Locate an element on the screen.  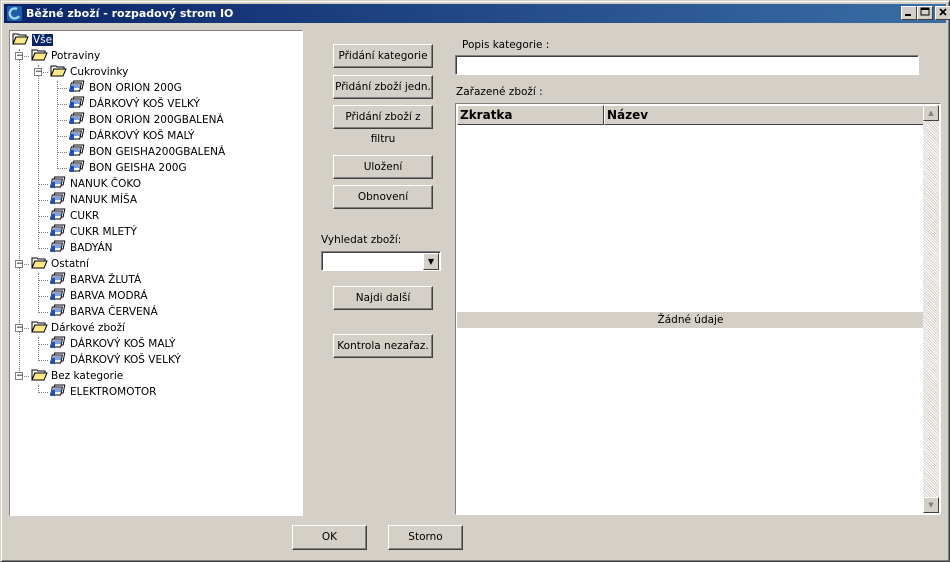
tree-node-item: CUKR MLETÝ is located at coordinates (93, 232).